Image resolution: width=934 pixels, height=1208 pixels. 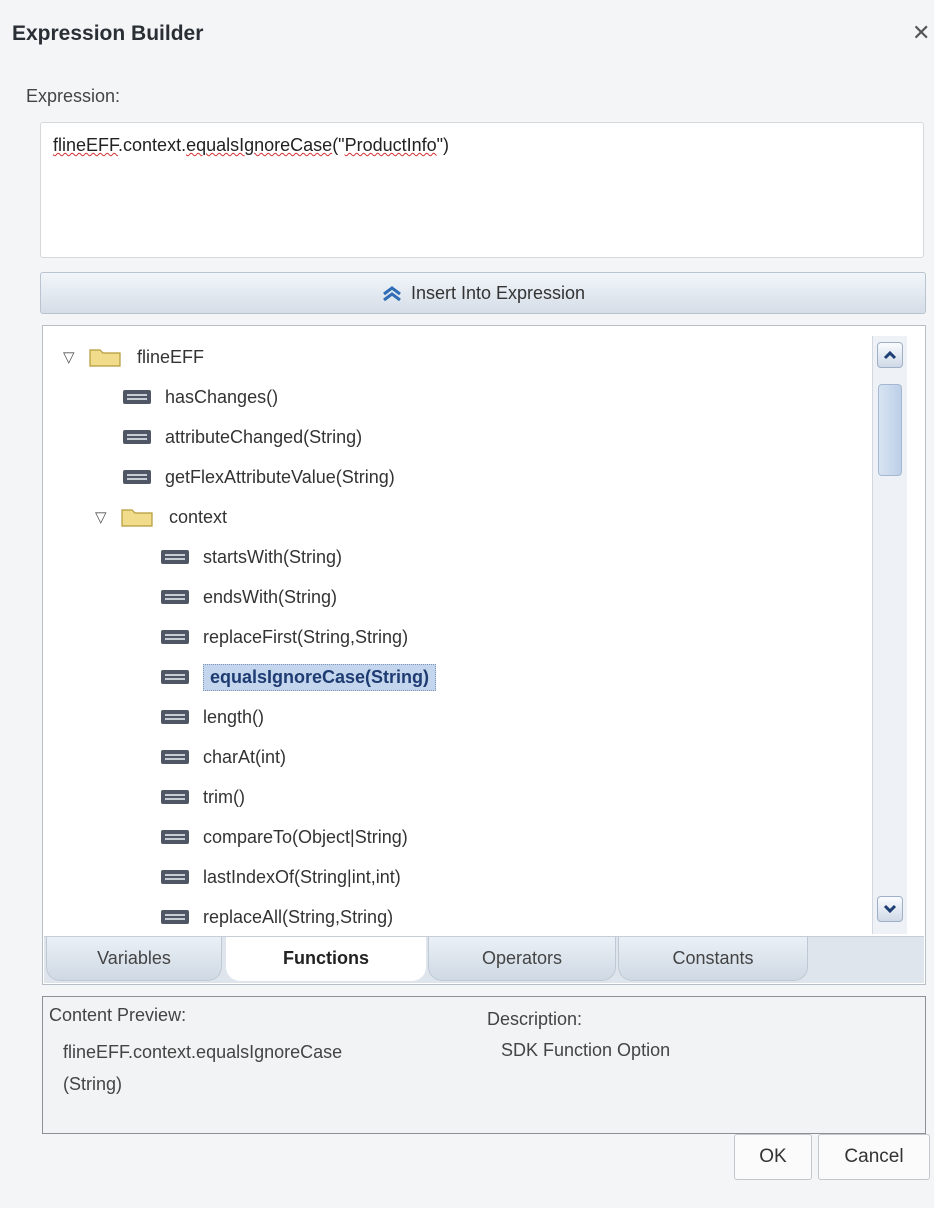 I want to click on tree-item-function: endsWith(String), so click(x=249, y=597).